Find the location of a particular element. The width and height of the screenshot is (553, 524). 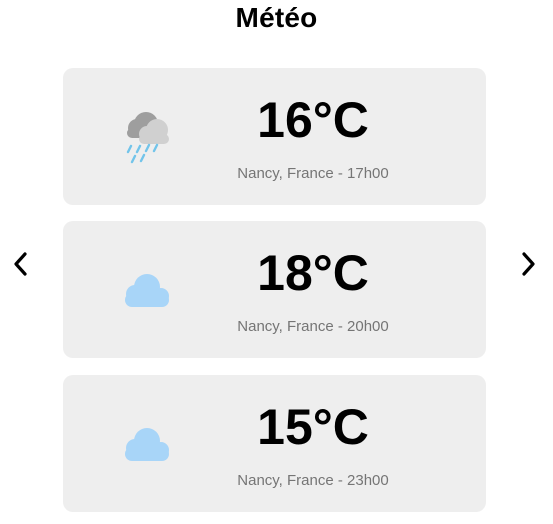

previous-button is located at coordinates (20, 264).